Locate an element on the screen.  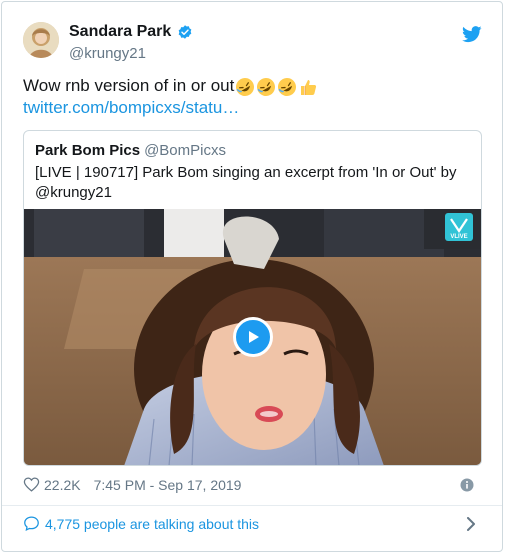
tweet-meta: 22.2K 7:45 PM - Sep 17, 2019 is located at coordinates (132, 484).